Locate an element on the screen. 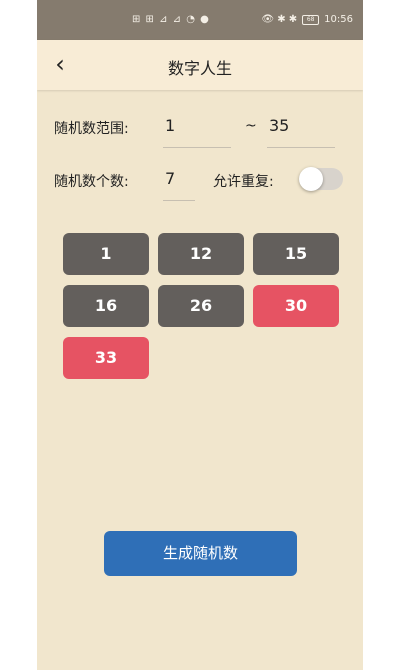 This screenshot has width=400, height=670. battery-icon: 68 is located at coordinates (311, 19).